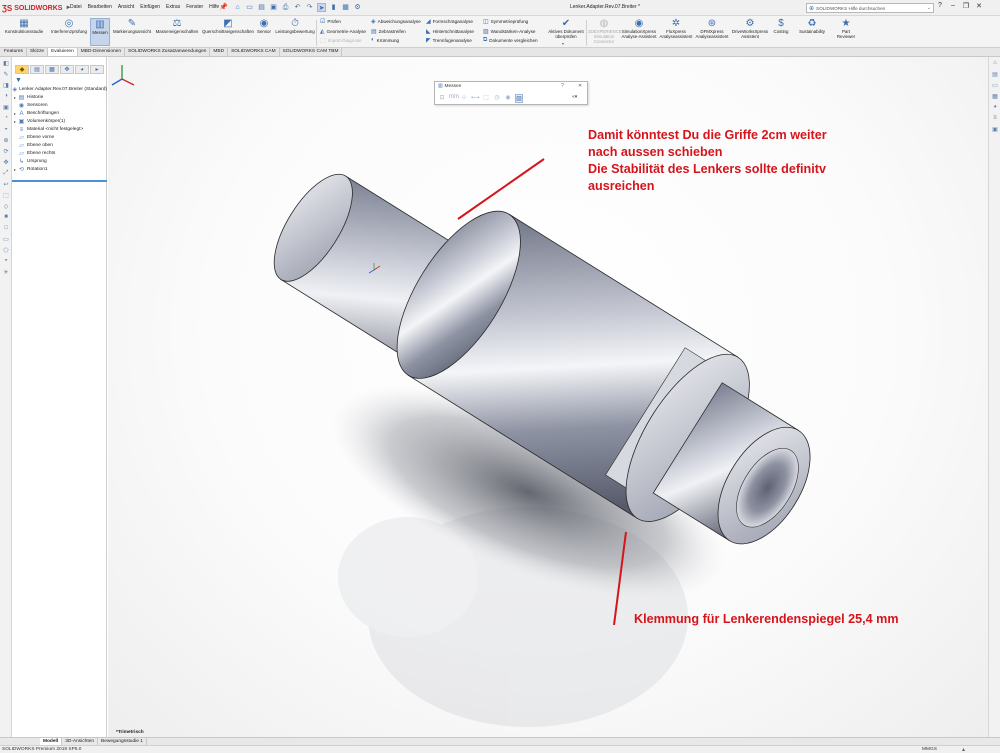  What do you see at coordinates (442, 98) in the screenshot?
I see `arc-circle-measure-icon: ⊡` at bounding box center [442, 98].